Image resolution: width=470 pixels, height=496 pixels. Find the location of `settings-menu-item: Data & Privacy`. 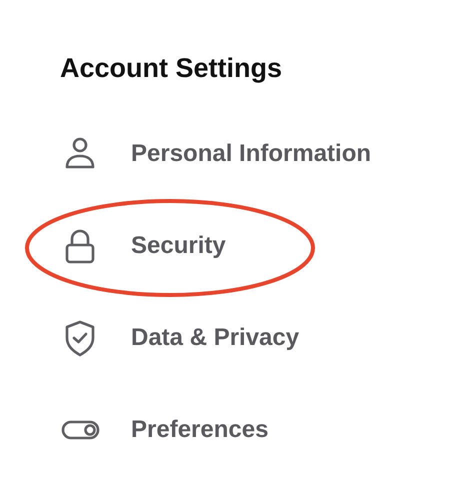

settings-menu-item: Data & Privacy is located at coordinates (215, 338).